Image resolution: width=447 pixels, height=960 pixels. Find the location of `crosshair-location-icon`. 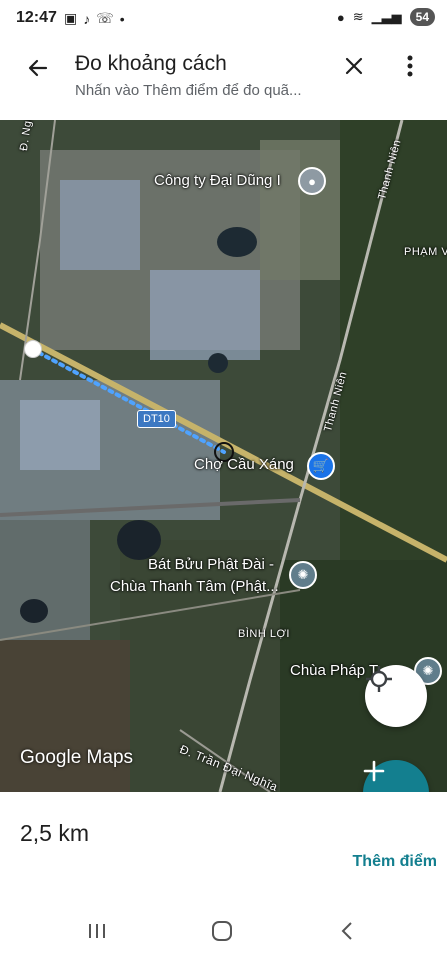

crosshair-location-icon is located at coordinates (379, 679).